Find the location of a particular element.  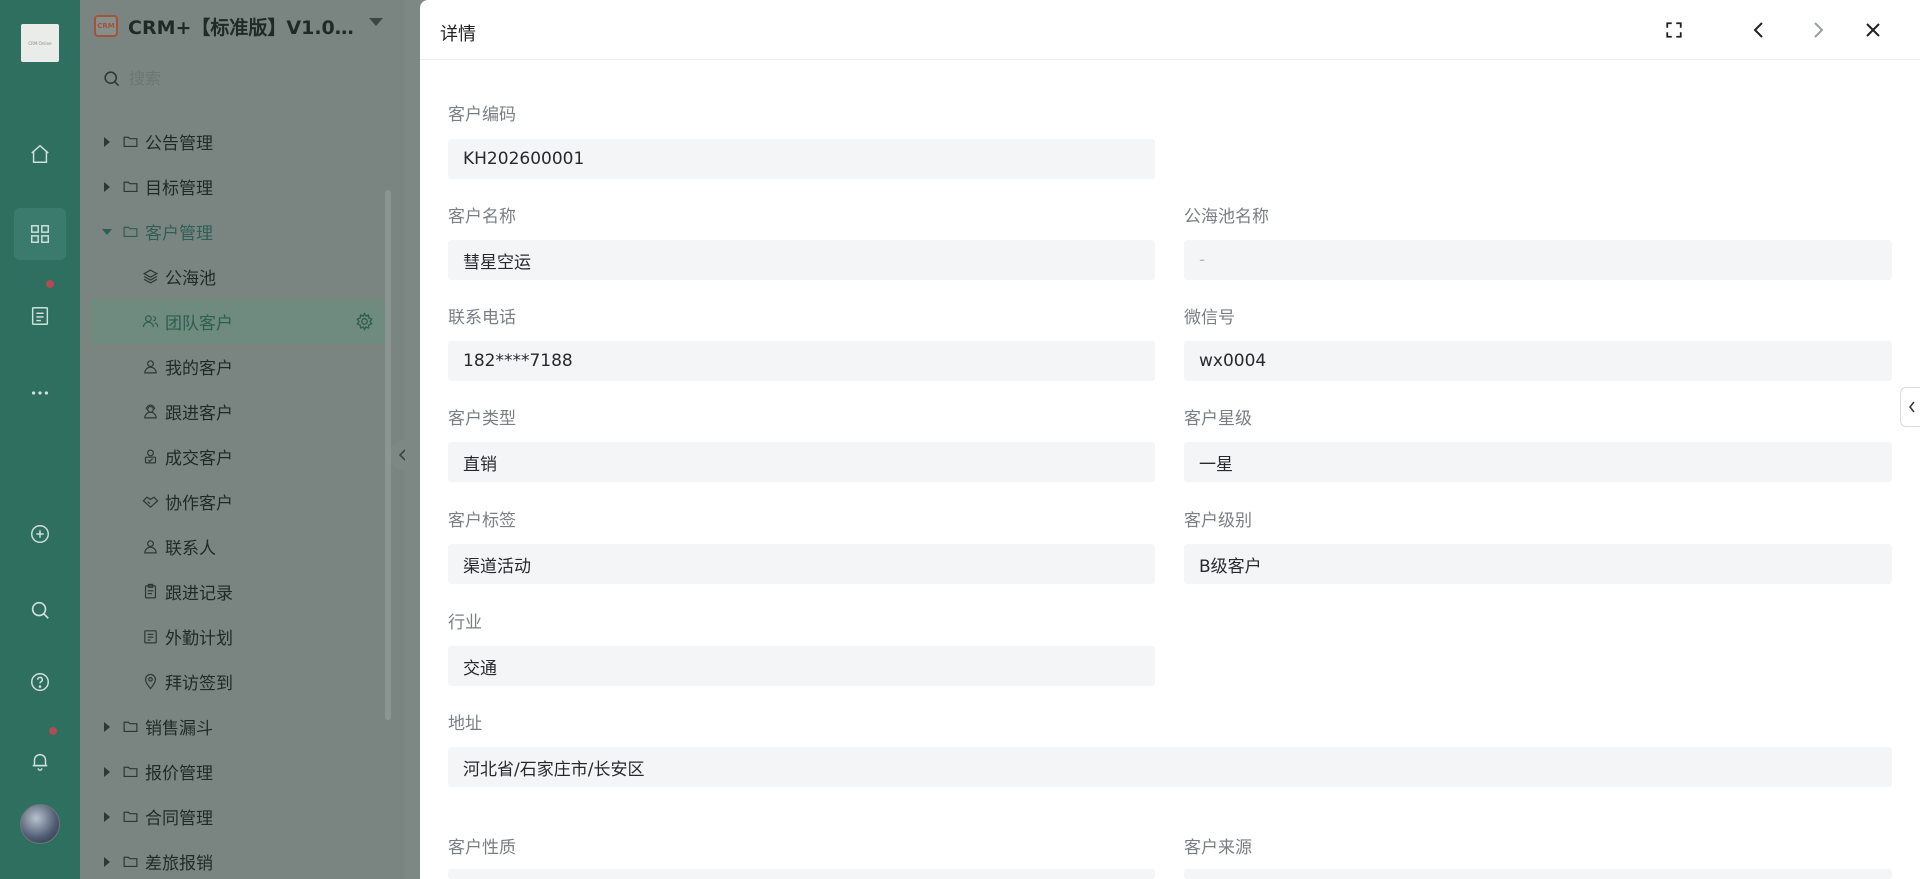

add-circle-icon is located at coordinates (40, 534).